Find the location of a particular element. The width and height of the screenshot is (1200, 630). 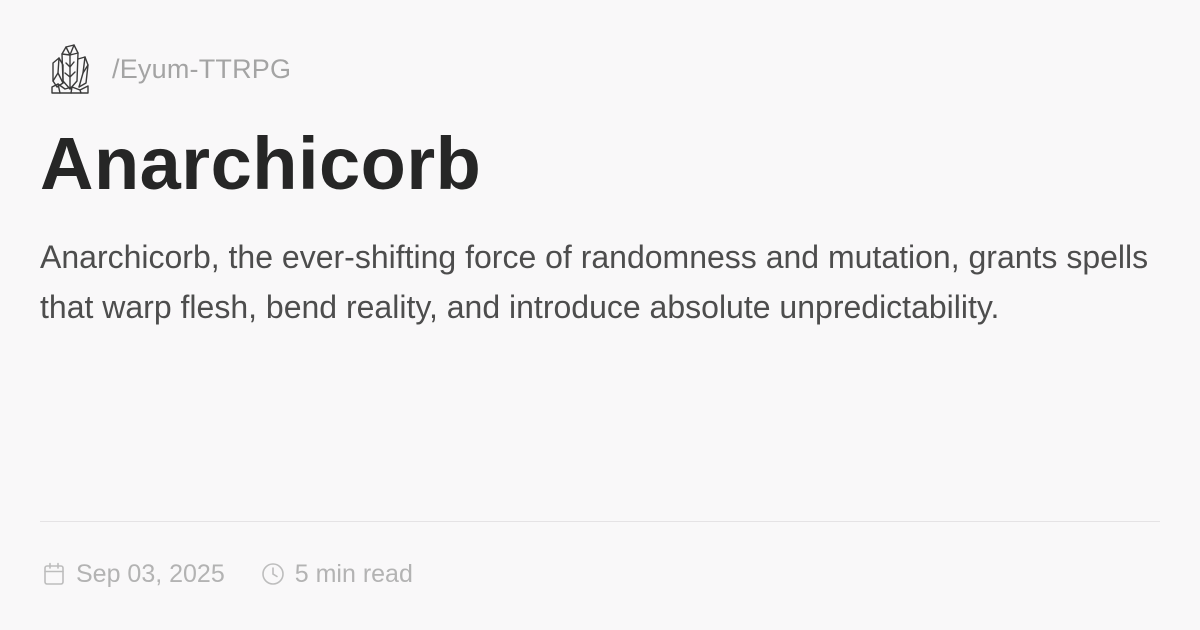

read-time: 5 min read is located at coordinates (337, 574).